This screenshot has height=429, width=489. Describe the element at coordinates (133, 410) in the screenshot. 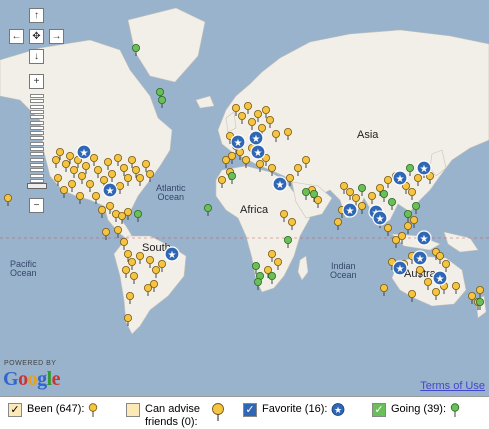

I see `advise-checkbox` at that location.